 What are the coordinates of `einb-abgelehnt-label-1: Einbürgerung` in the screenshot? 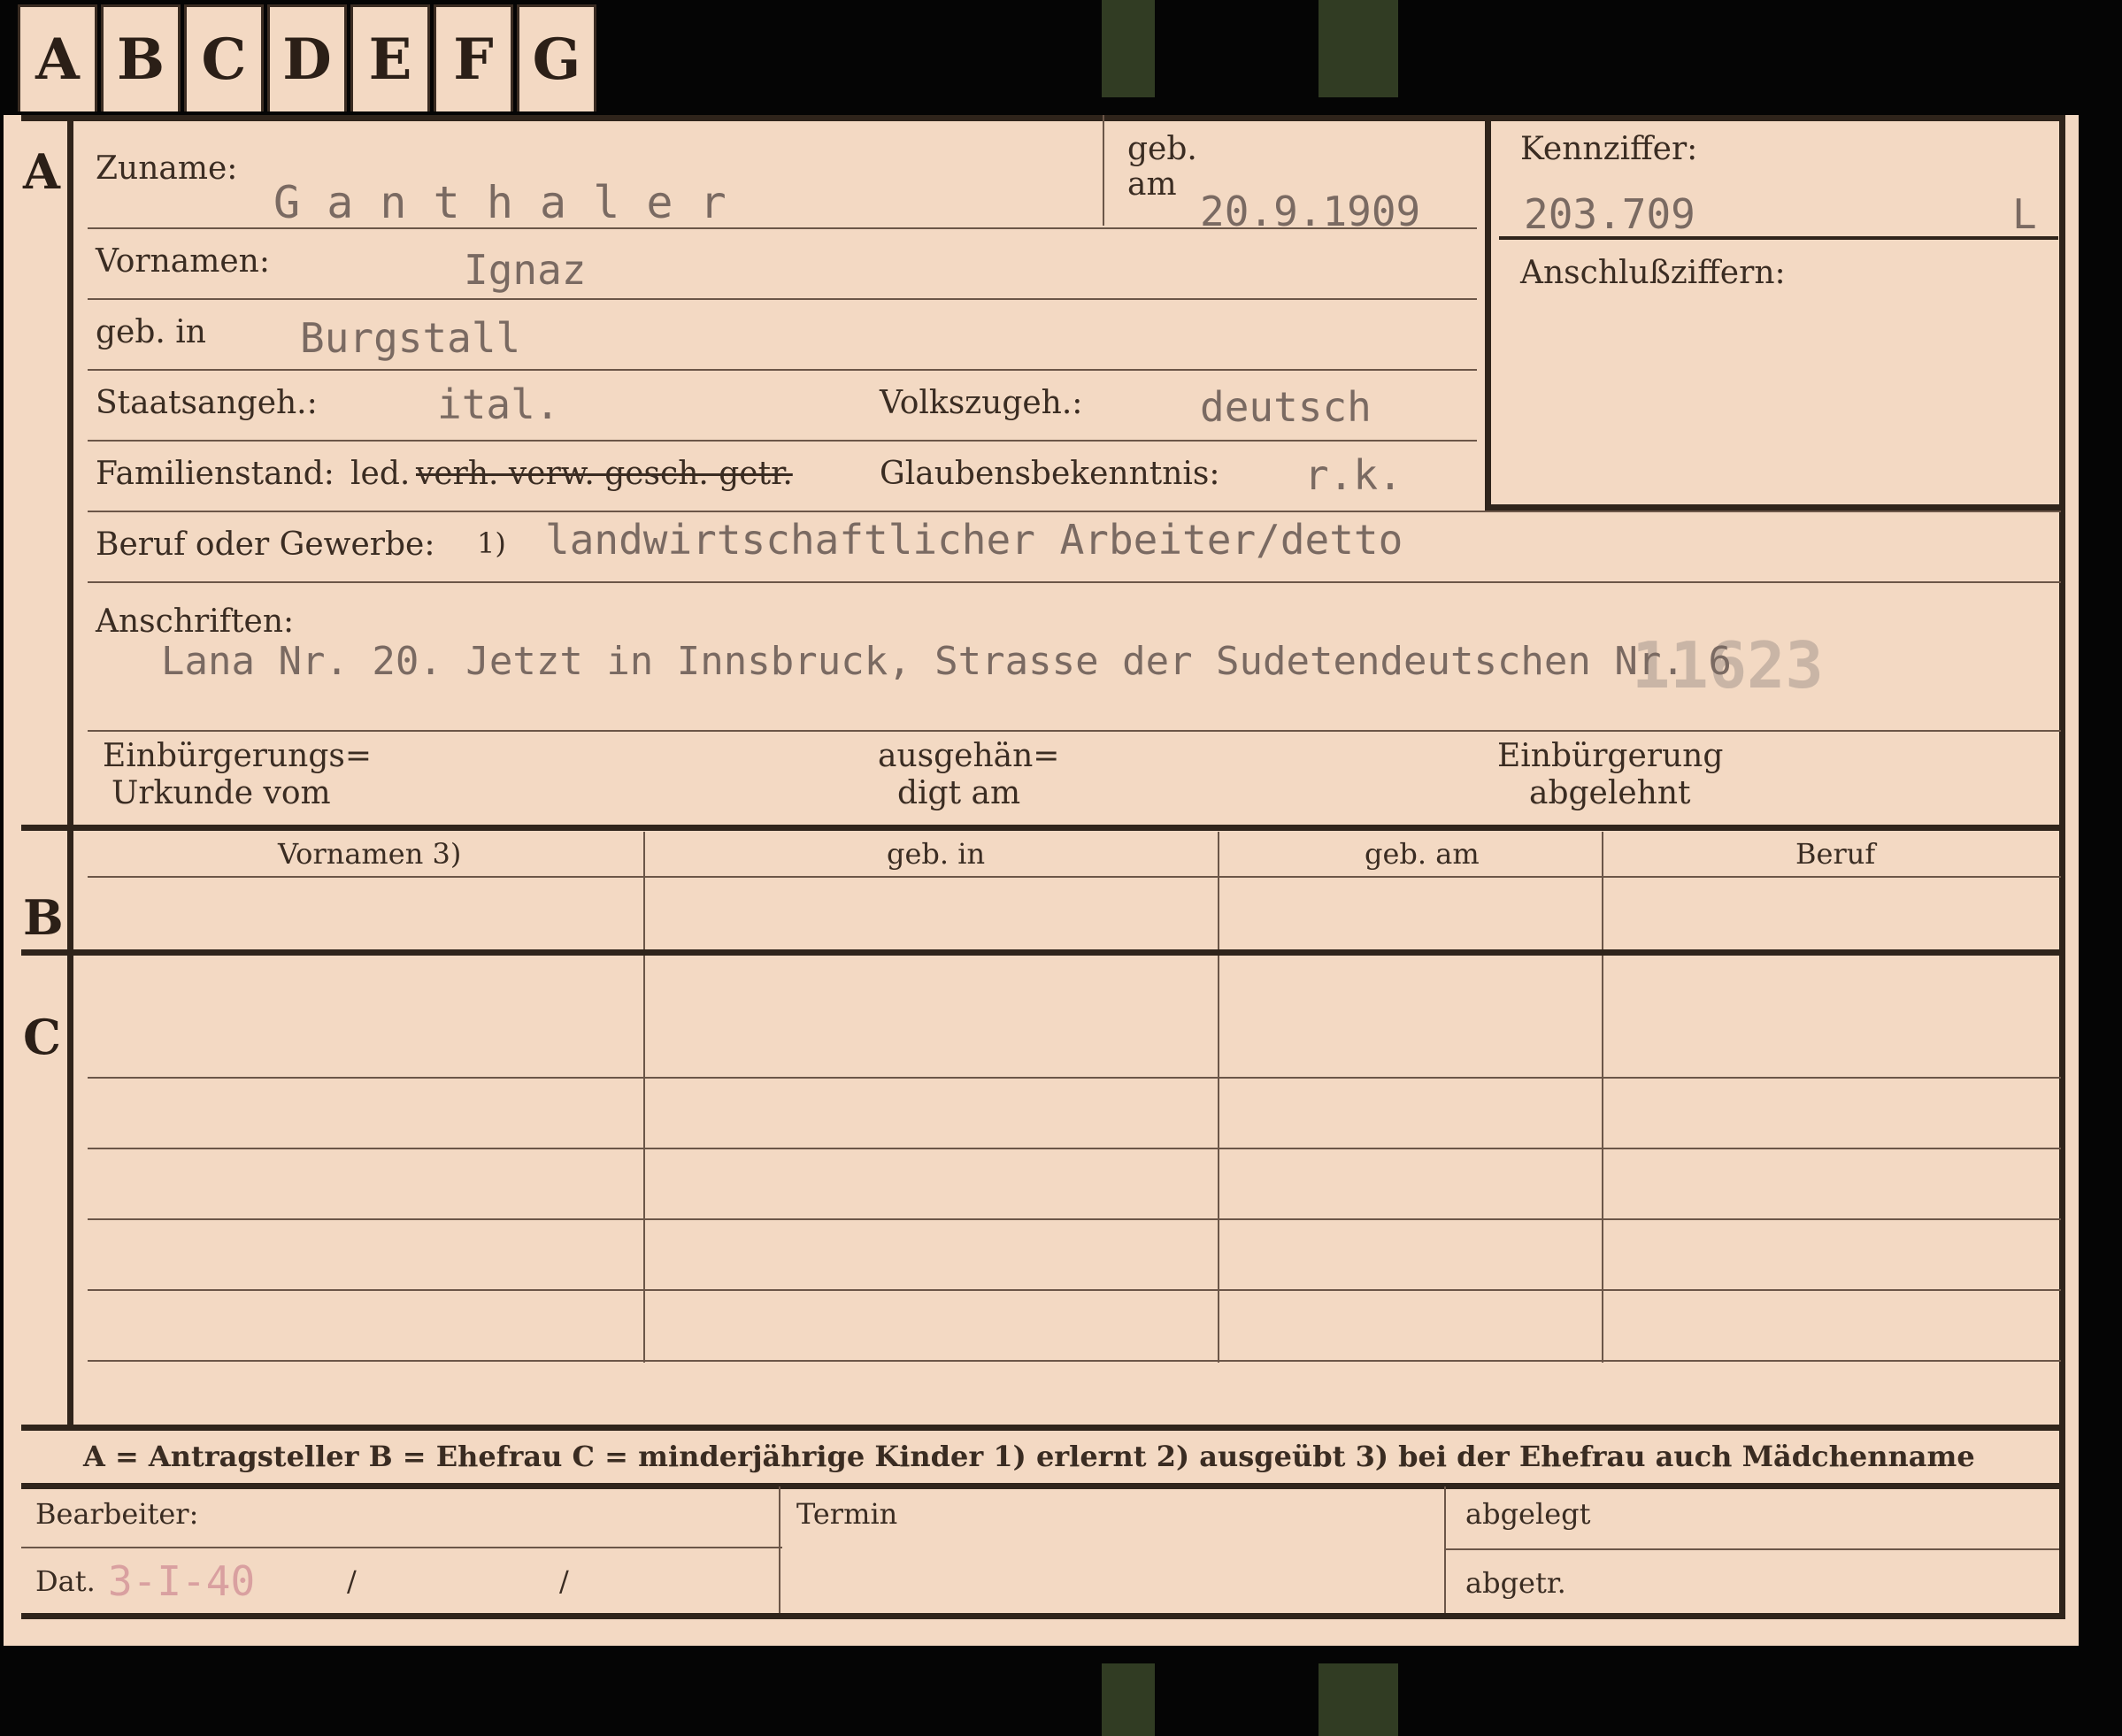 It's located at (1610, 756).